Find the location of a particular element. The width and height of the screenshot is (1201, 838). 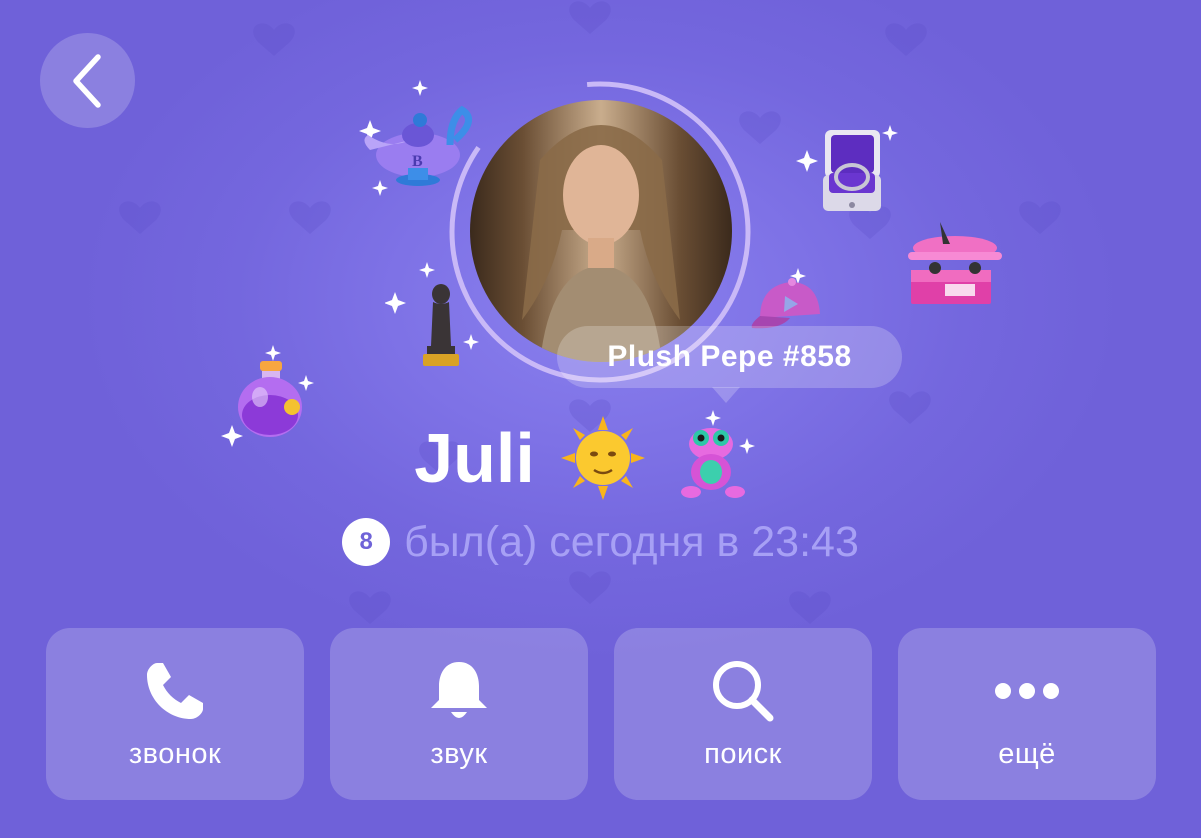

chevron-left-icon is located at coordinates (86, 80).